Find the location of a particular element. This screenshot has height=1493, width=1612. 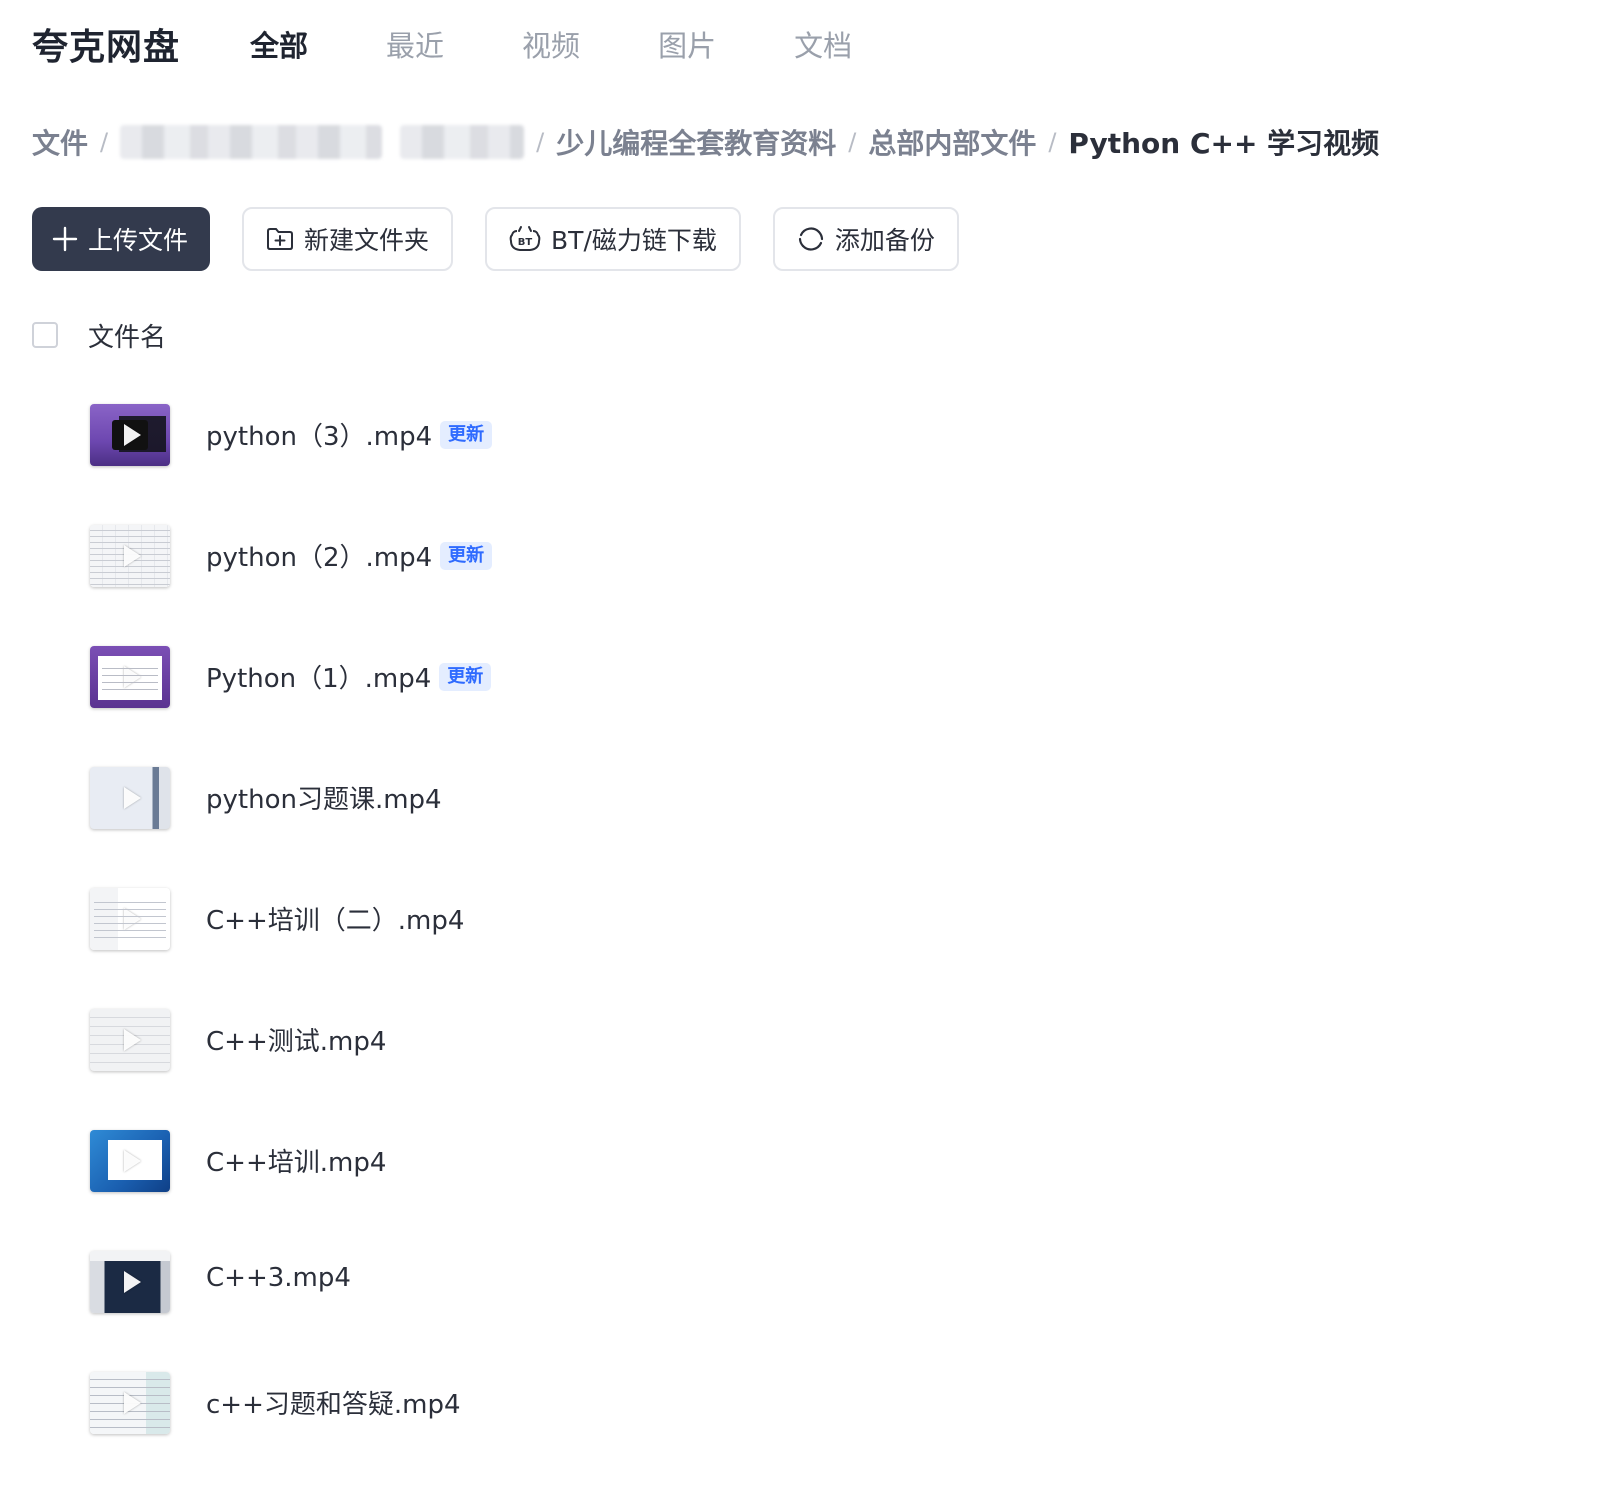

file-row: C++培训（二）.mp4 is located at coordinates (820, 948).